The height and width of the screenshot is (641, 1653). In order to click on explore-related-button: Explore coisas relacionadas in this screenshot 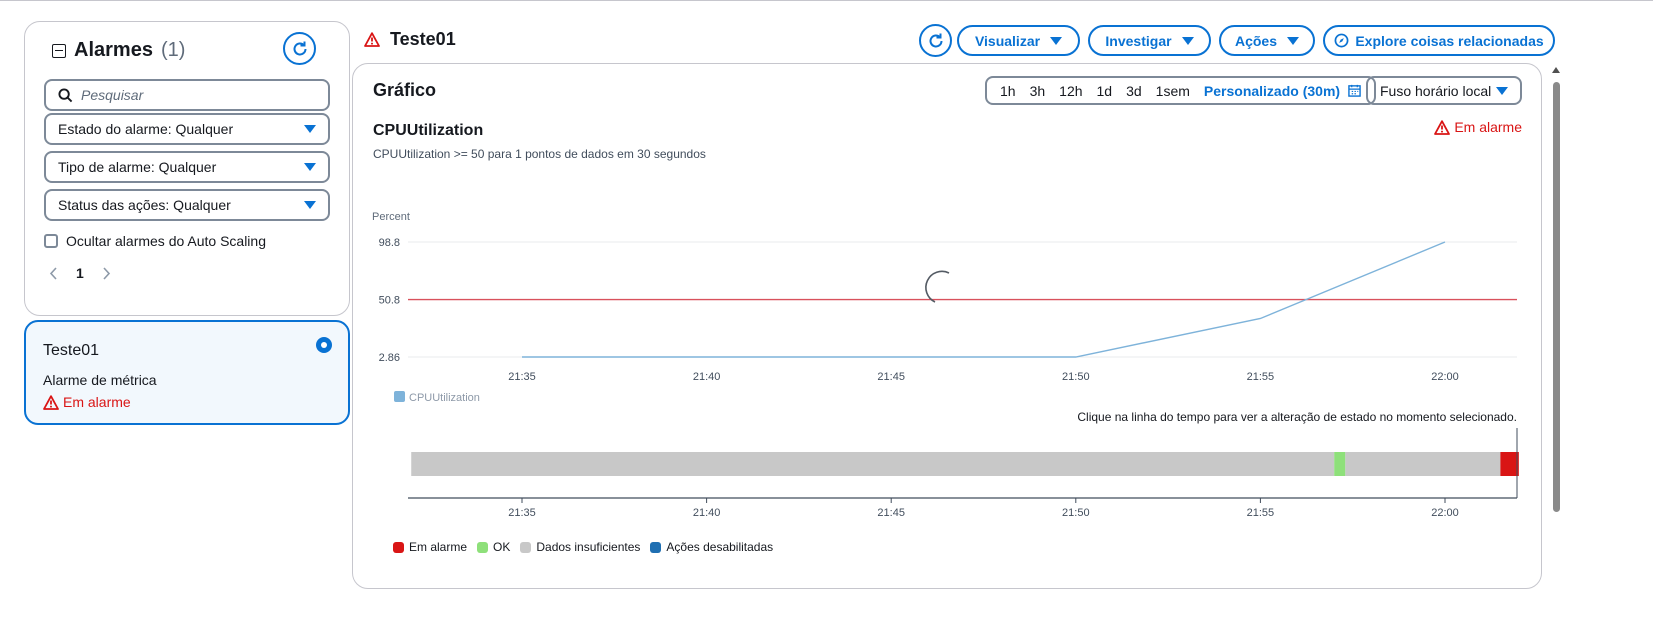, I will do `click(1439, 40)`.